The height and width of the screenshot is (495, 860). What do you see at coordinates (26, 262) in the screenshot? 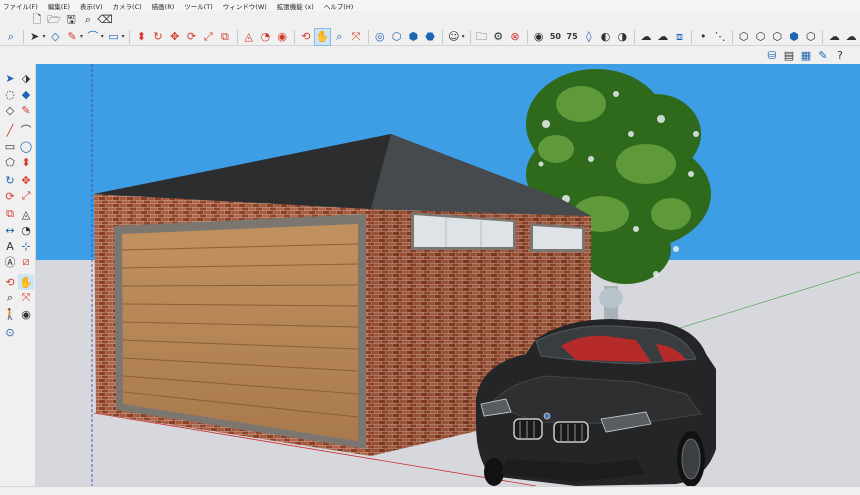
I see `section-plane-icon: ⧄` at bounding box center [26, 262].